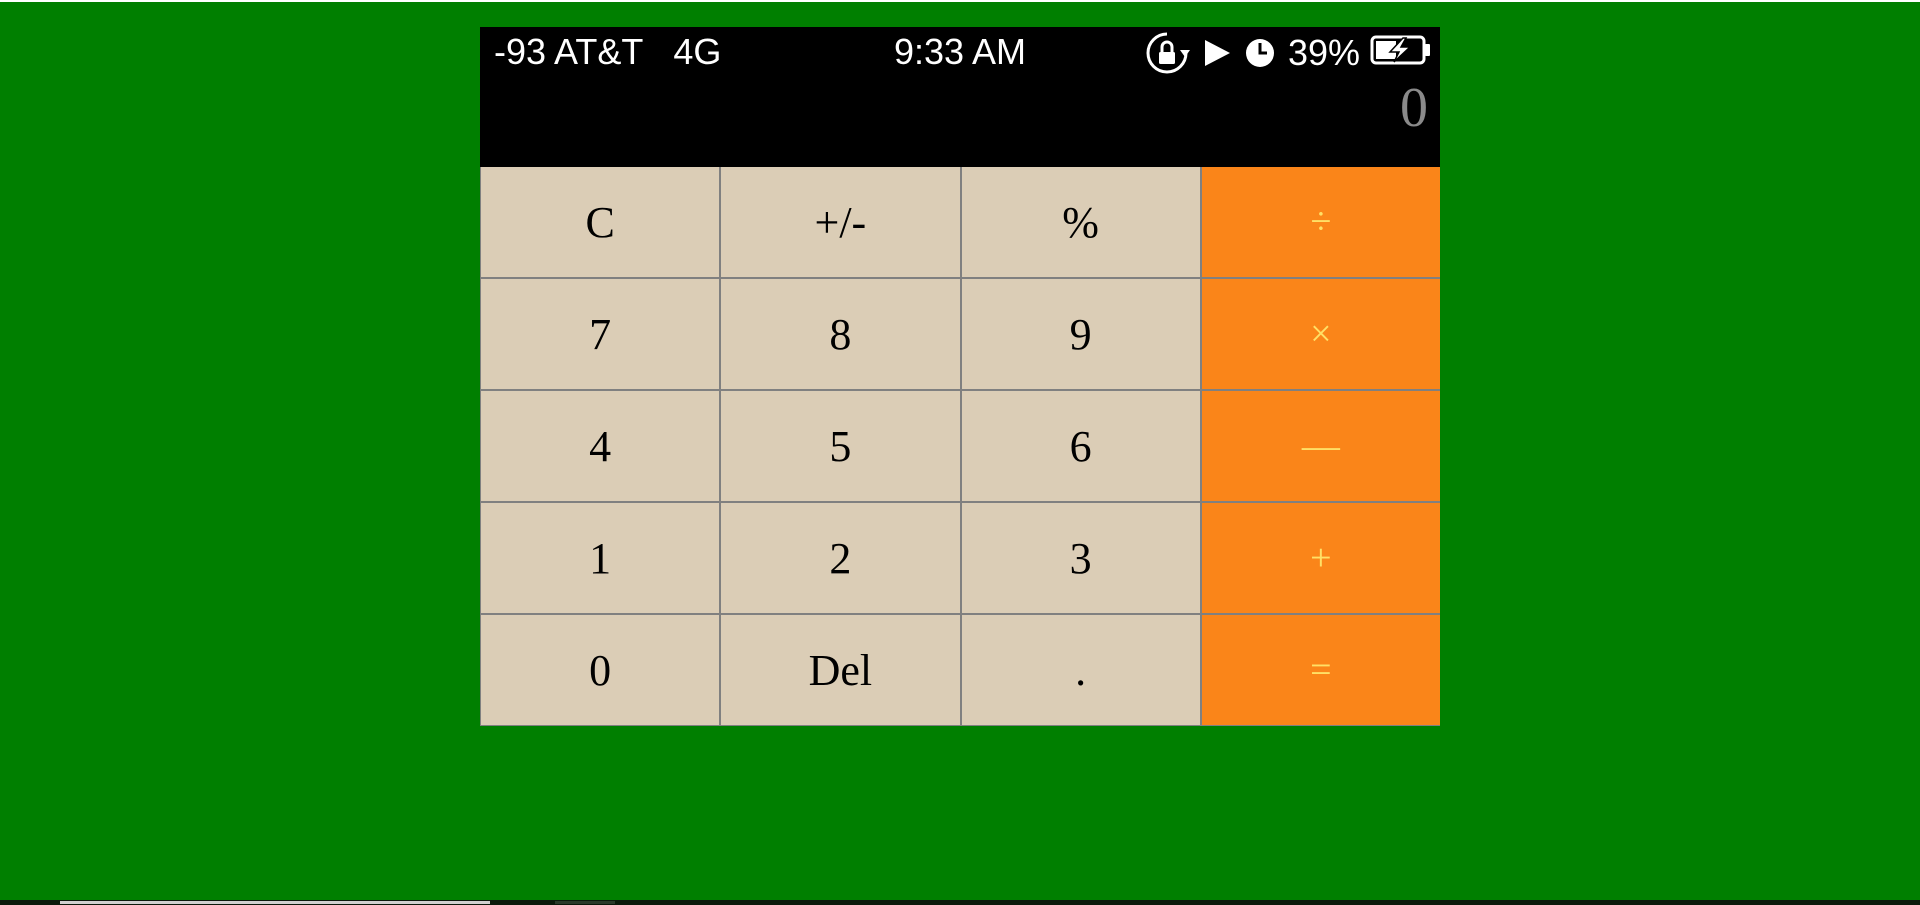 The width and height of the screenshot is (1920, 905). Describe the element at coordinates (520, 51) in the screenshot. I see `signal-strength: -93` at that location.